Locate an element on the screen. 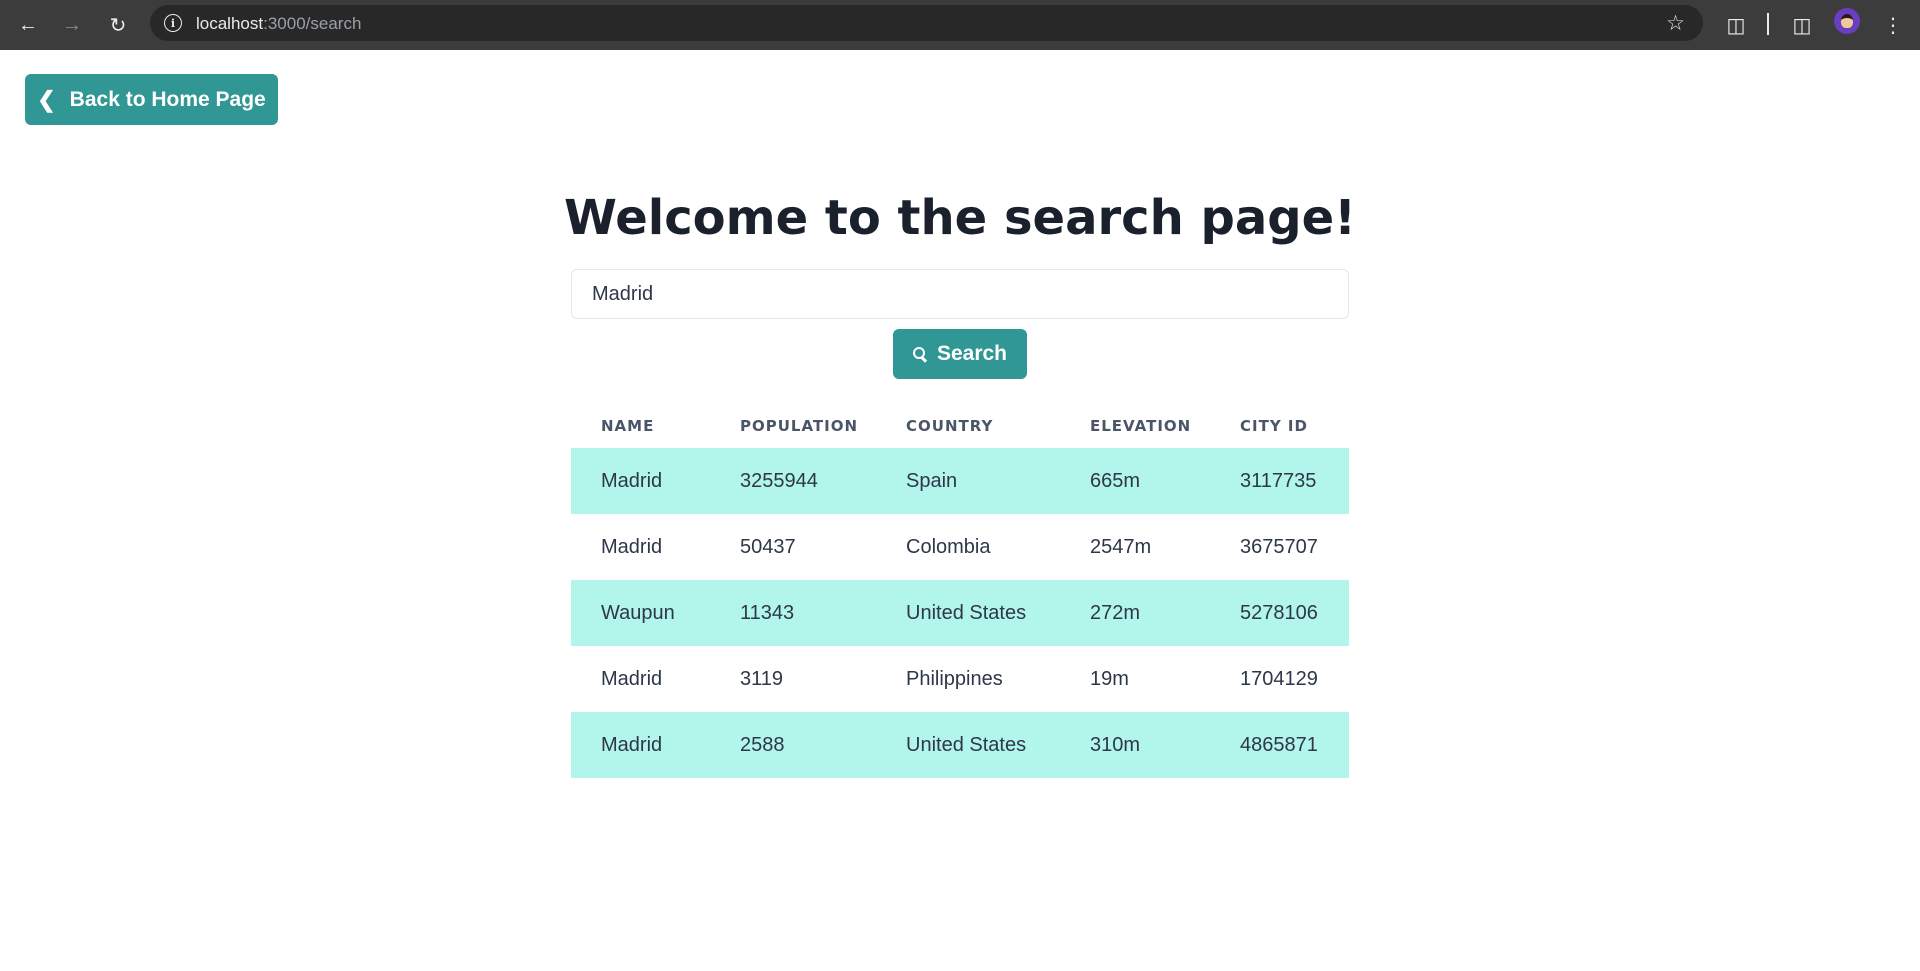 The height and width of the screenshot is (971, 1920). table-row: Madrid 2588 United States 310m 4865871 is located at coordinates (960, 745).